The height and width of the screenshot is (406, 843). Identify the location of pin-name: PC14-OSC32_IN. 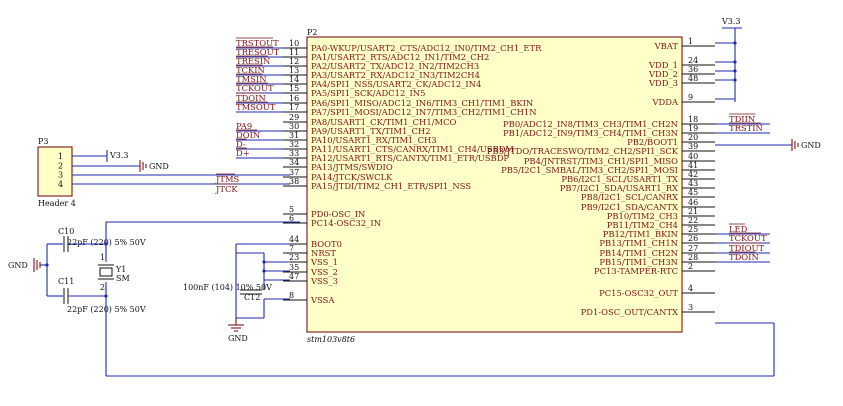
(346, 223).